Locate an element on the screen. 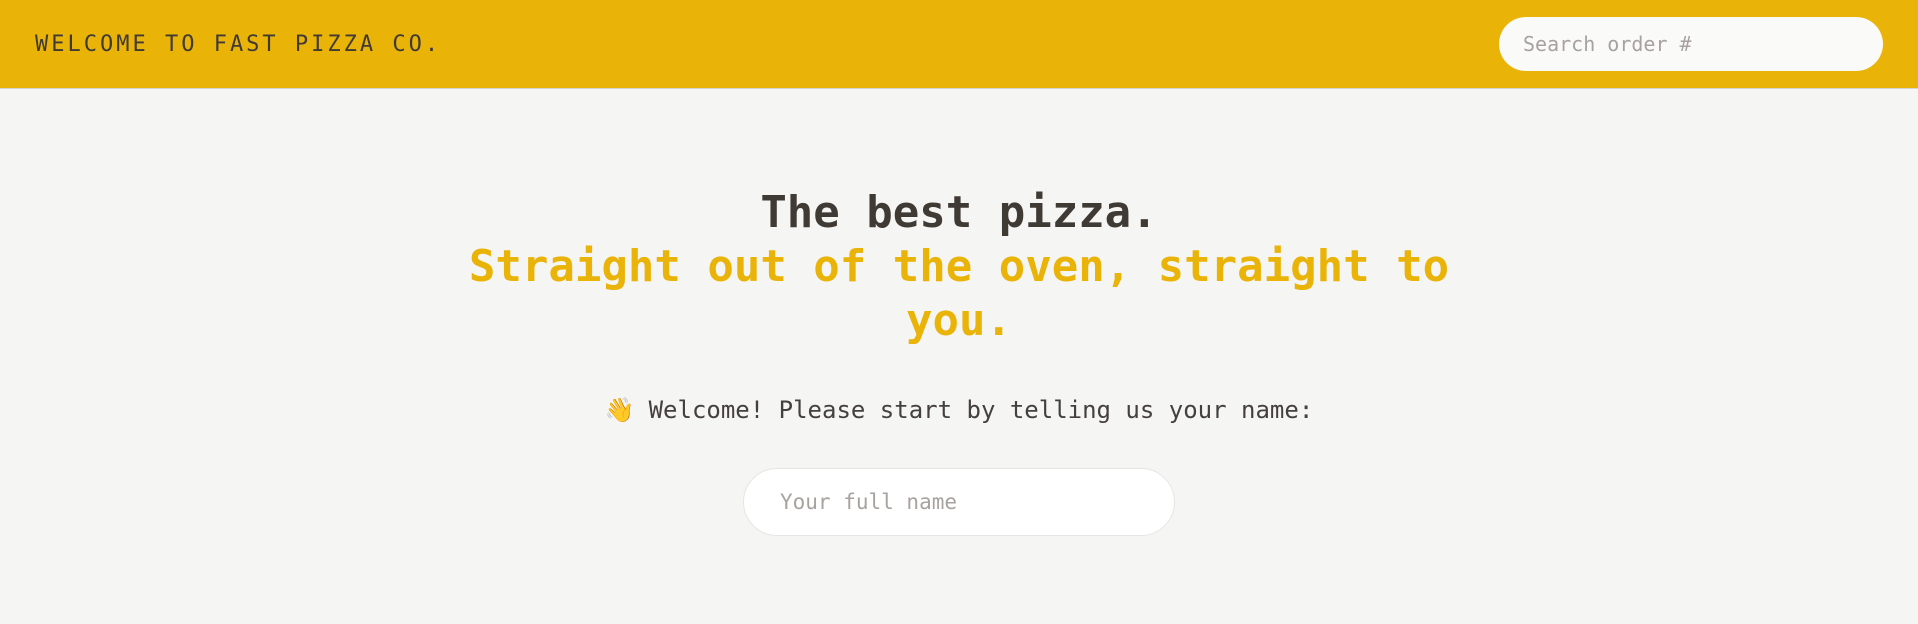  brand-link: WELCOME TO FAST PIZZA CO. is located at coordinates (238, 44).